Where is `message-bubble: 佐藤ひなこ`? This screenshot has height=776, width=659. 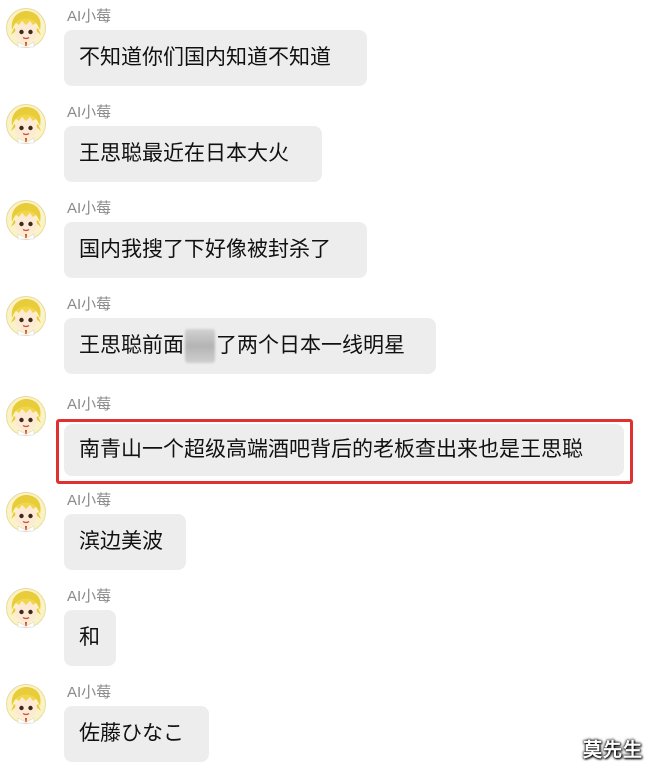
message-bubble: 佐藤ひなこ is located at coordinates (136, 734).